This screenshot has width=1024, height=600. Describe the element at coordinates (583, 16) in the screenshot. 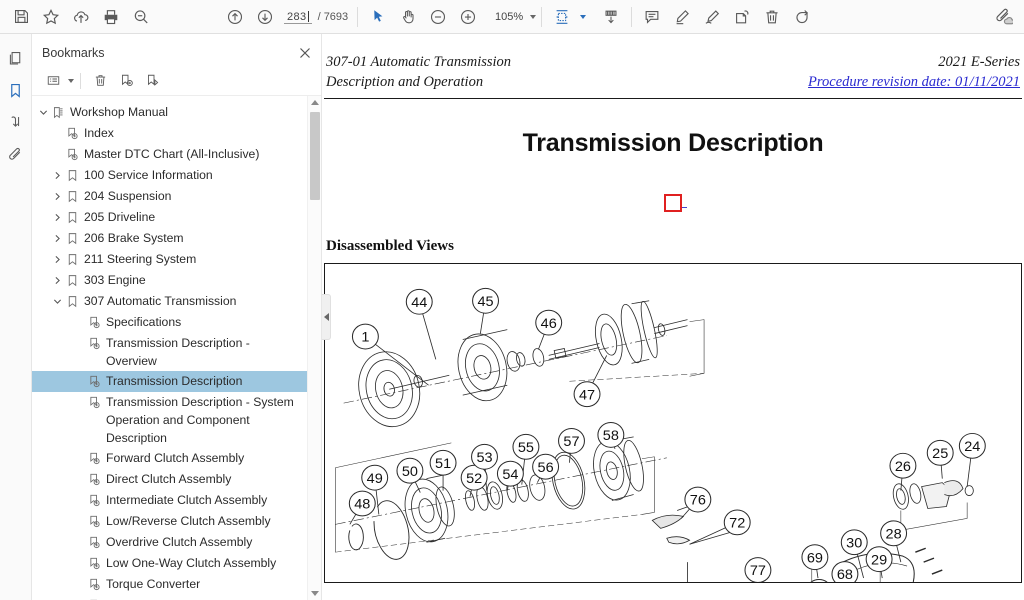

I see `fit-page-dropdown-icon` at that location.